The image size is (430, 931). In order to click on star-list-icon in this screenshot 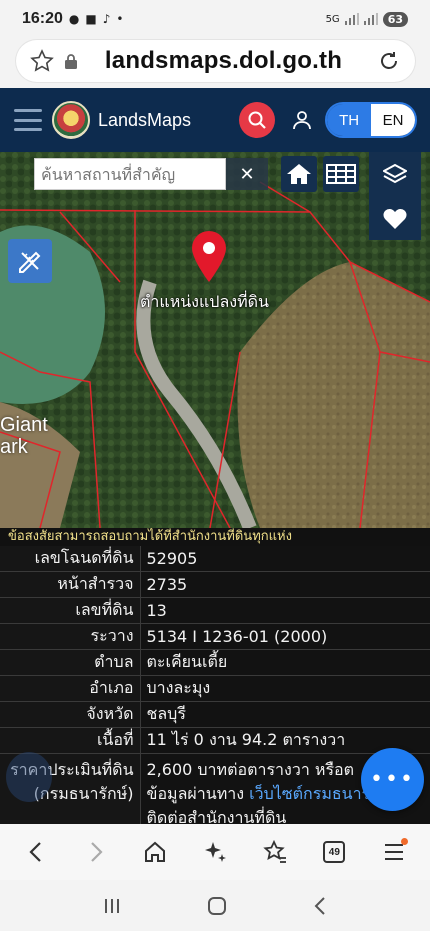, I will do `click(274, 851)`.